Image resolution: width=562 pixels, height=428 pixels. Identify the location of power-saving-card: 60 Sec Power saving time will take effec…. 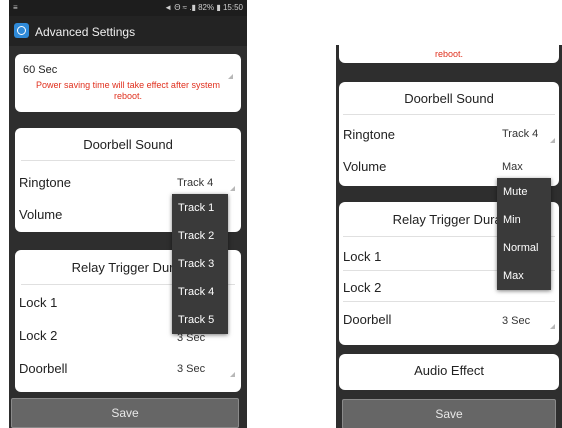
(128, 83).